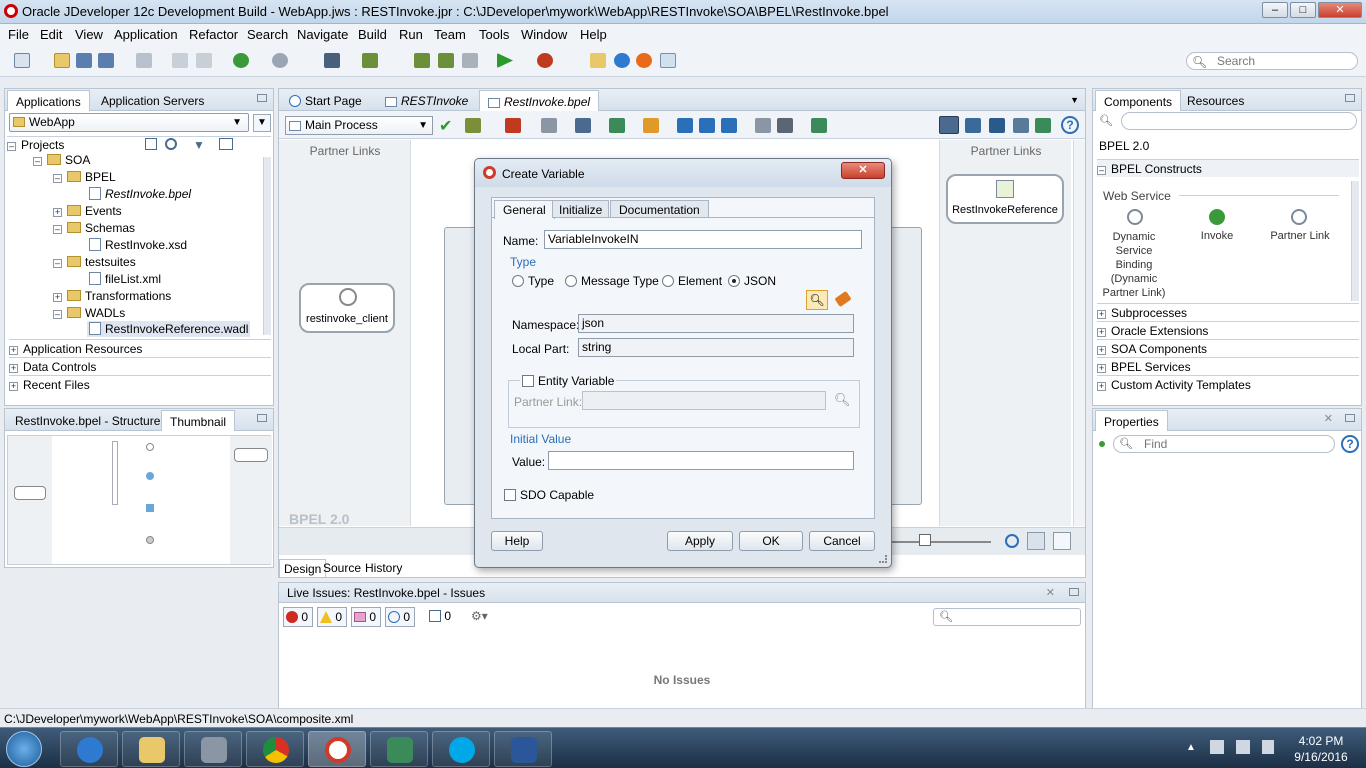  I want to click on new-icon, so click(22, 60).